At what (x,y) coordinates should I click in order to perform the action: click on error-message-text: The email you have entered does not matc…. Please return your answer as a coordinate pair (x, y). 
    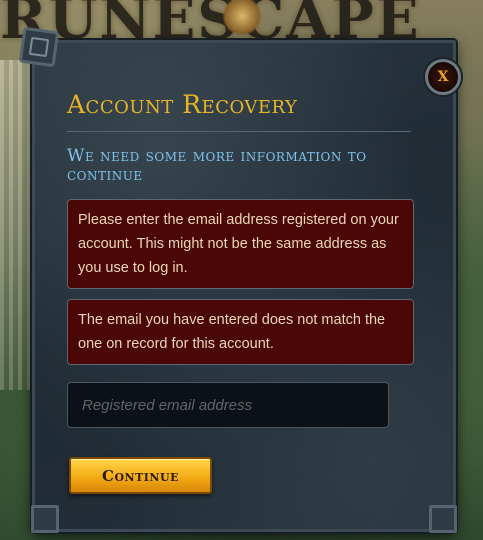
    Looking at the image, I should click on (232, 332).